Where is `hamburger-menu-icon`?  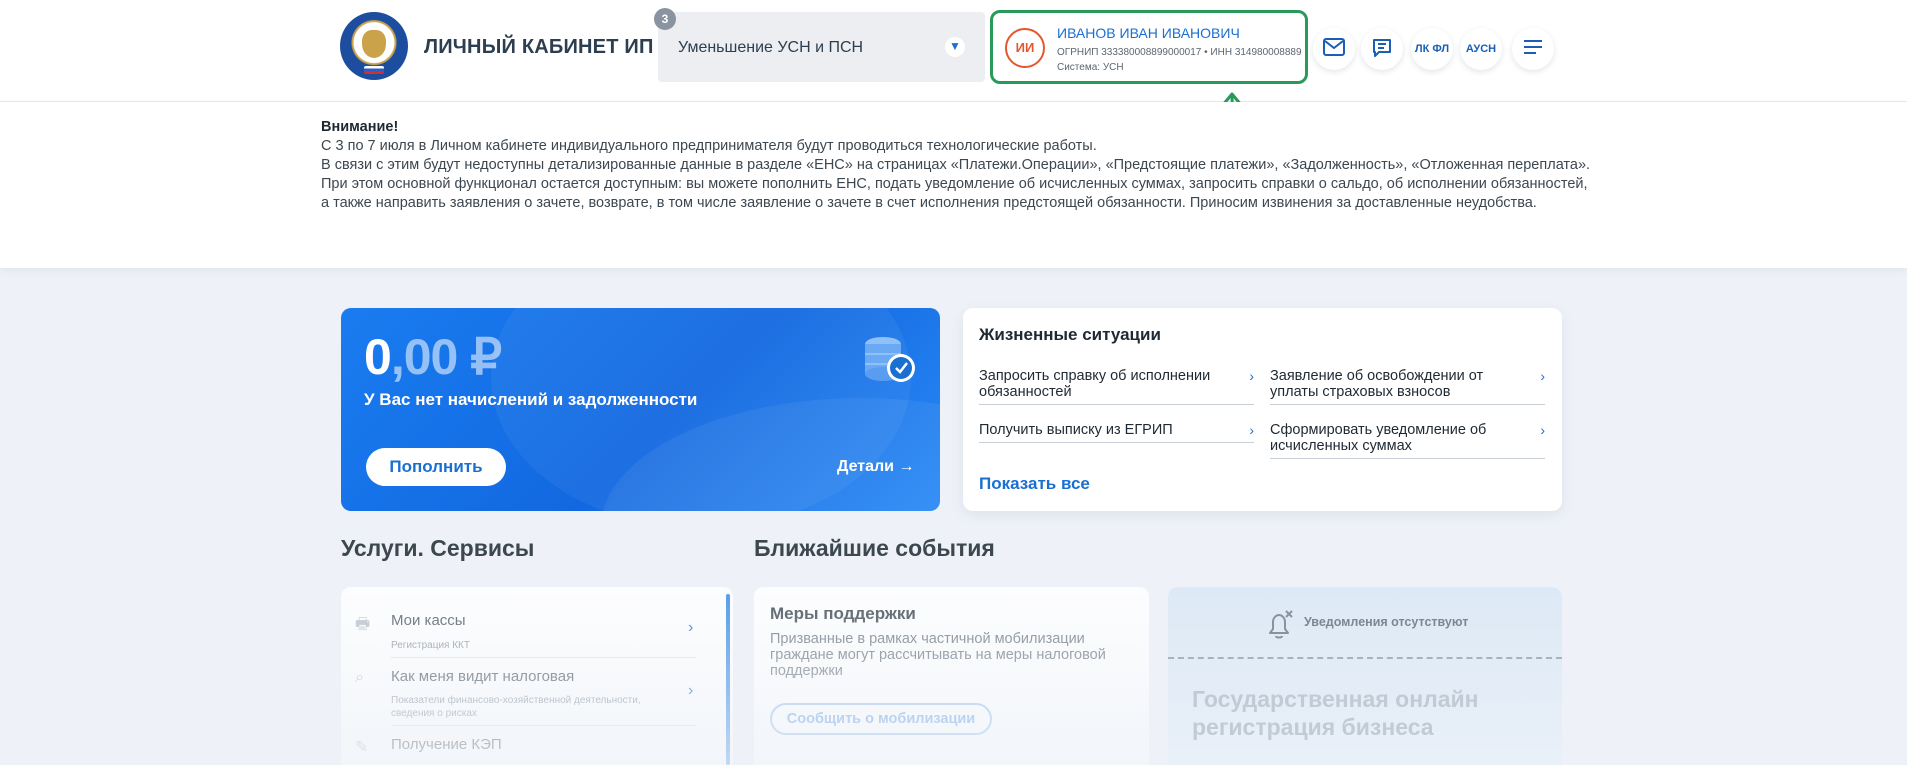 hamburger-menu-icon is located at coordinates (1533, 47).